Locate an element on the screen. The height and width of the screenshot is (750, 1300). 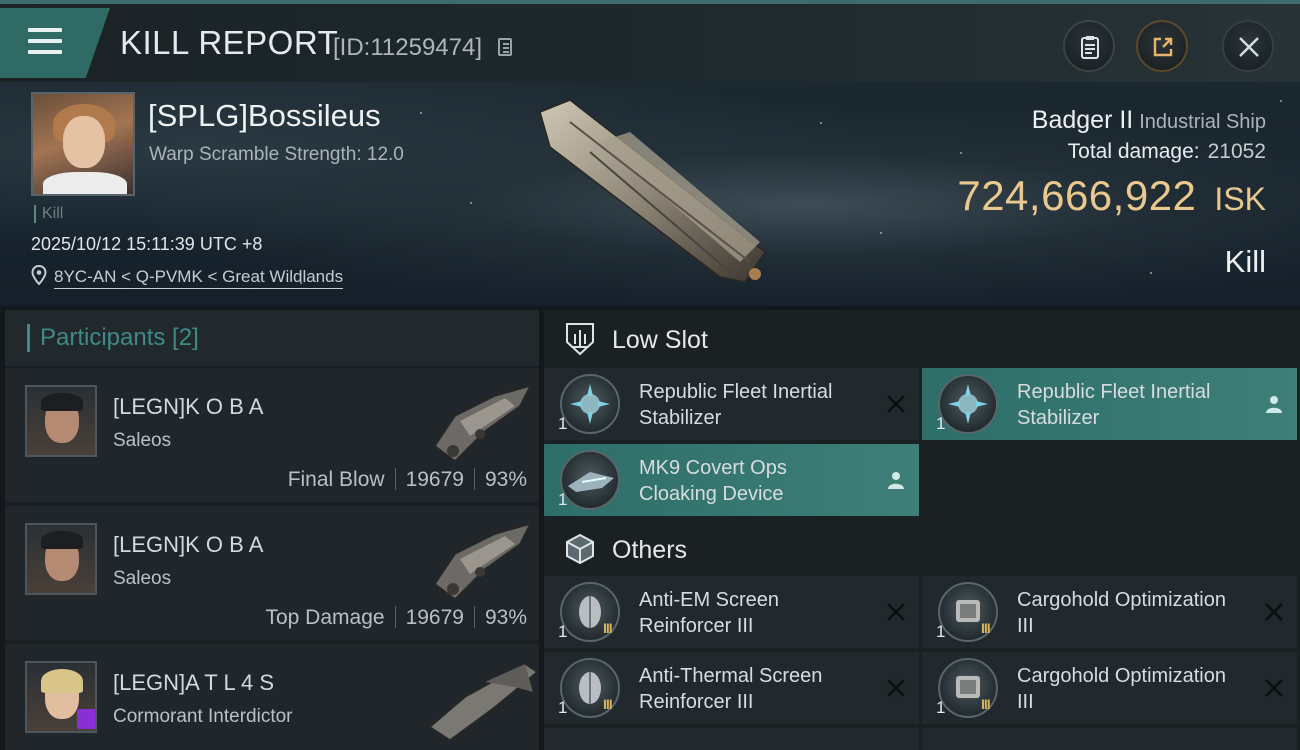
dropped-person-icon is located at coordinates (1274, 404).